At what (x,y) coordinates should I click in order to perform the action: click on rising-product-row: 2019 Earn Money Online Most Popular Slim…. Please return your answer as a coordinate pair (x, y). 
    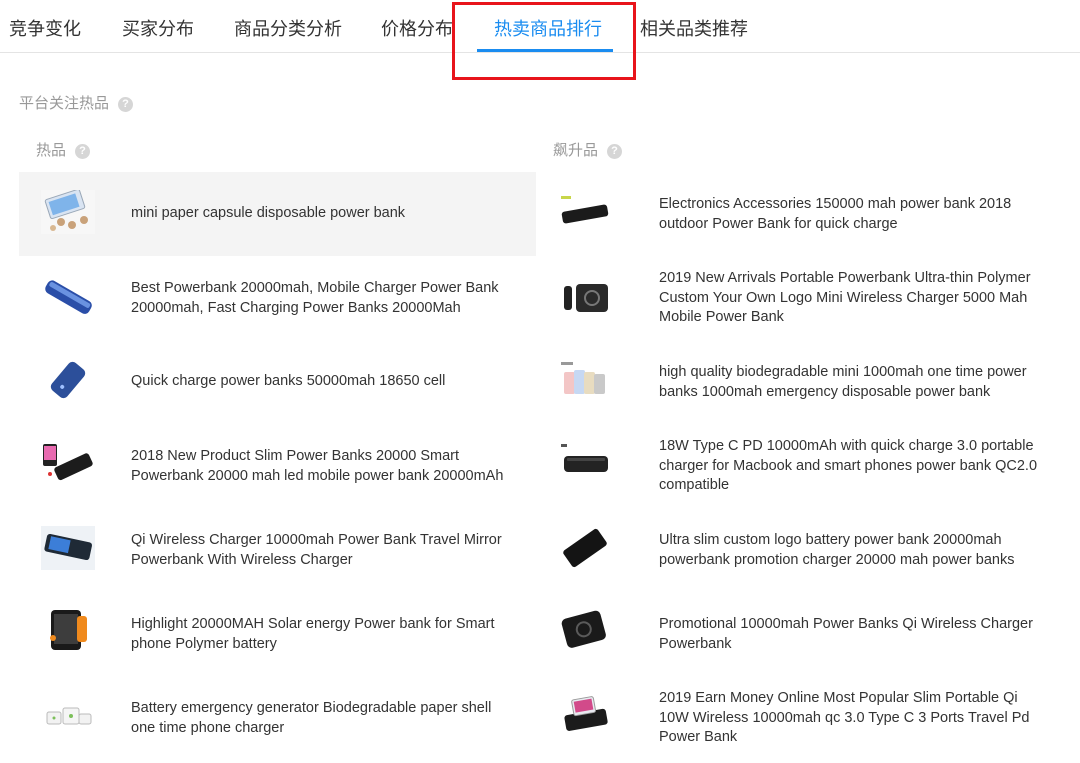
    Looking at the image, I should click on (796, 718).